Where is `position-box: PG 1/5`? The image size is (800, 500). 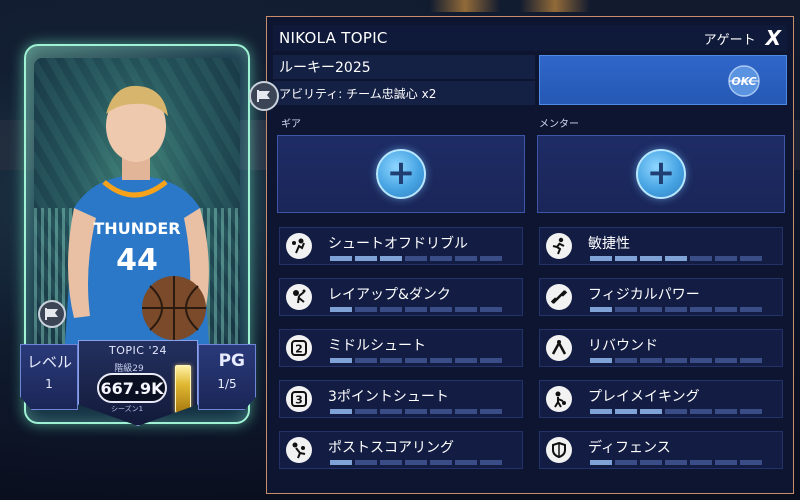
position-box: PG 1/5 is located at coordinates (227, 377).